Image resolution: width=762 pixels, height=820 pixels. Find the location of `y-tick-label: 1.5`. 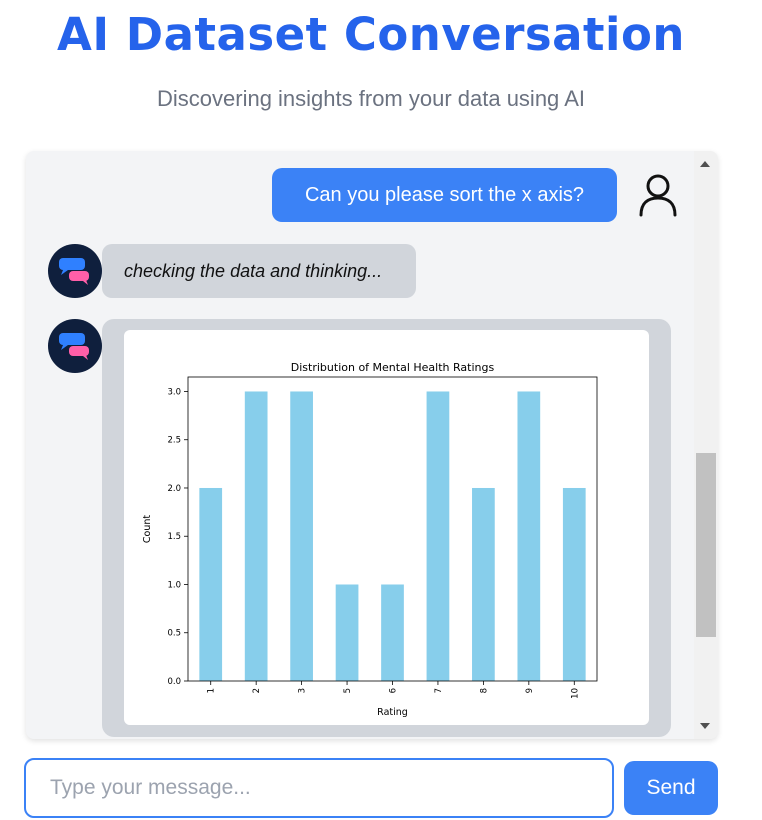

y-tick-label: 1.5 is located at coordinates (174, 537).